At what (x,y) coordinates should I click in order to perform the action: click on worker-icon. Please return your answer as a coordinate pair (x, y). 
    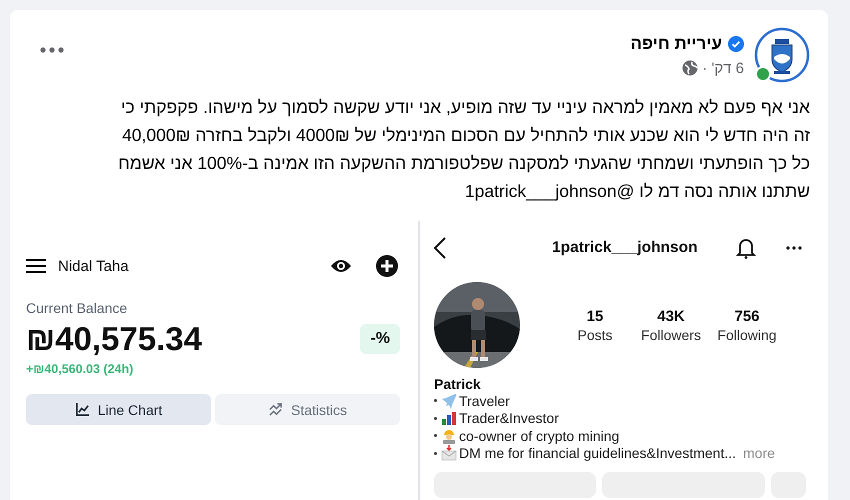
    Looking at the image, I should click on (449, 436).